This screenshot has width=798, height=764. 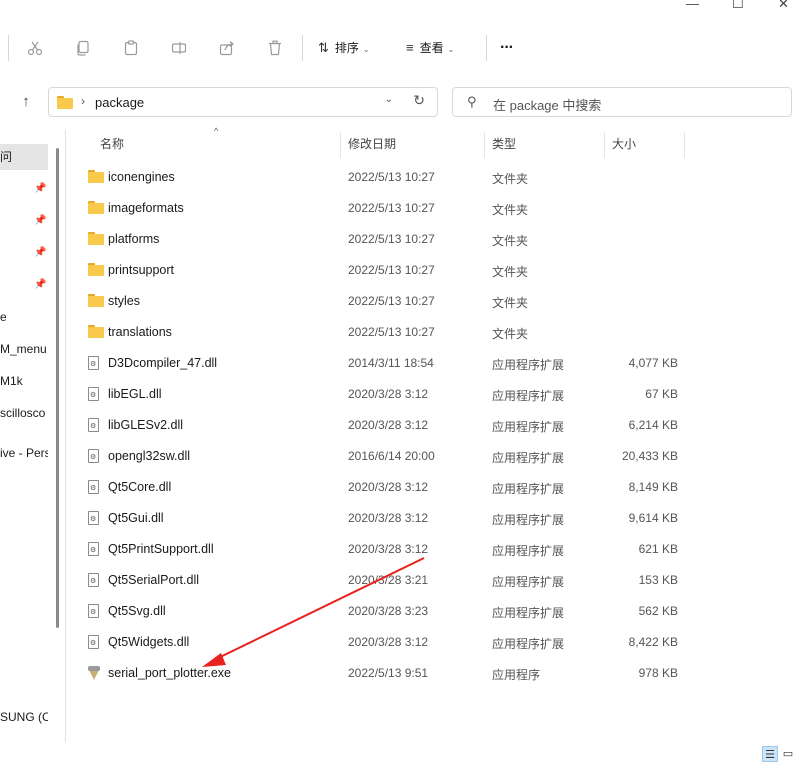 I want to click on file-size: 8,422 KB, so click(x=653, y=642).